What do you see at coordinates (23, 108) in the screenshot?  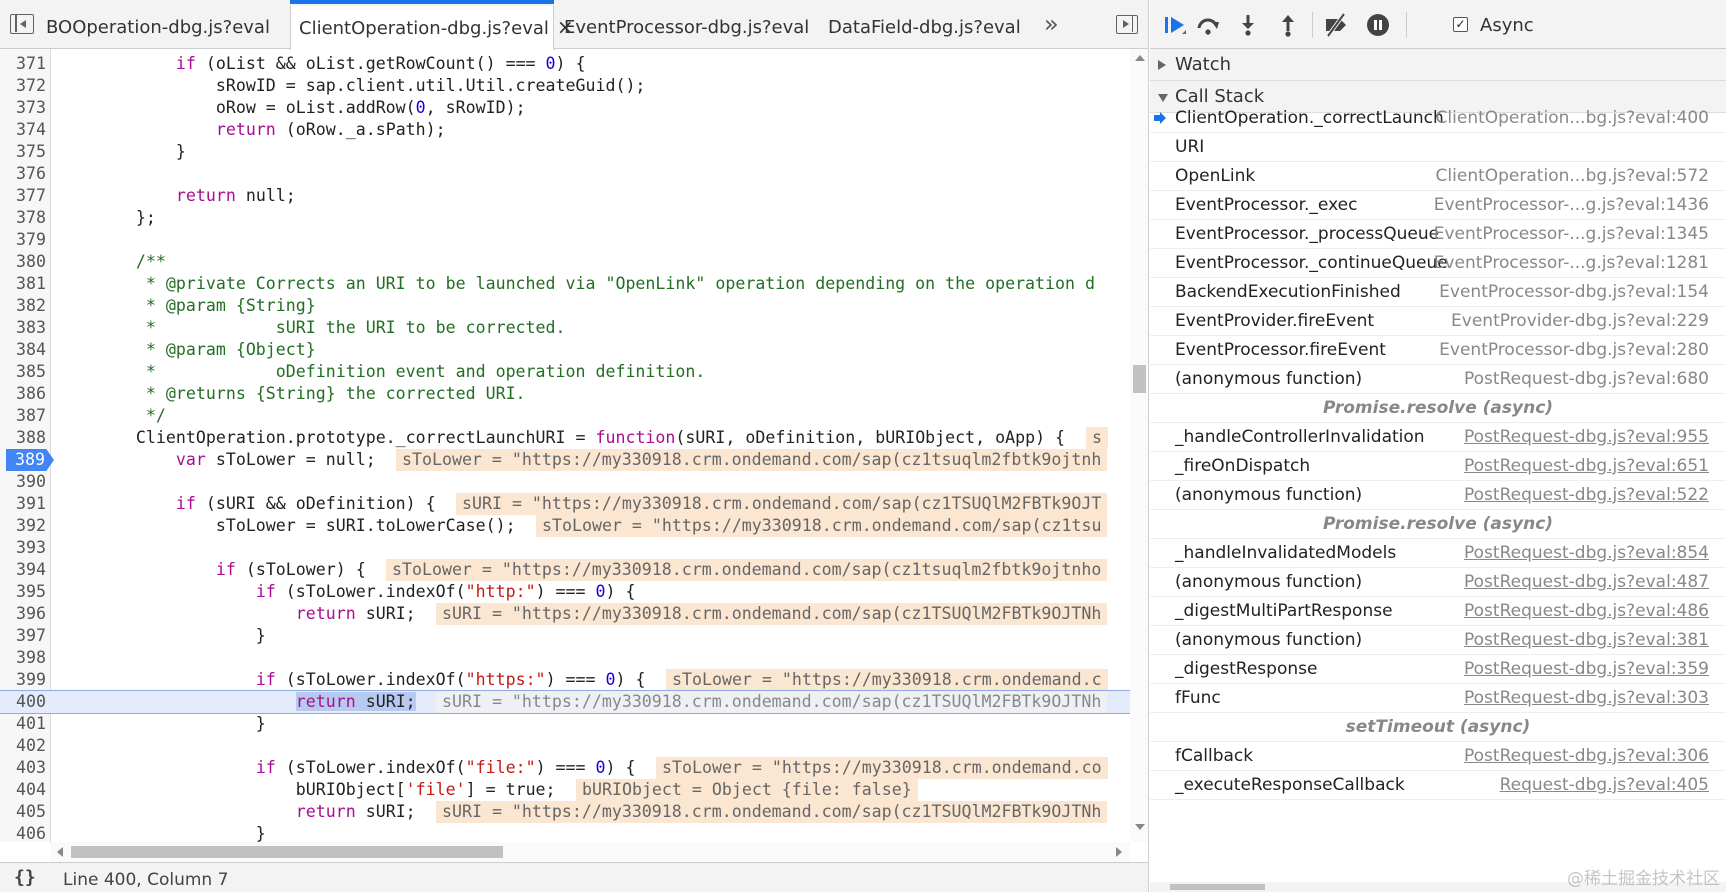 I see `line-number: 373` at bounding box center [23, 108].